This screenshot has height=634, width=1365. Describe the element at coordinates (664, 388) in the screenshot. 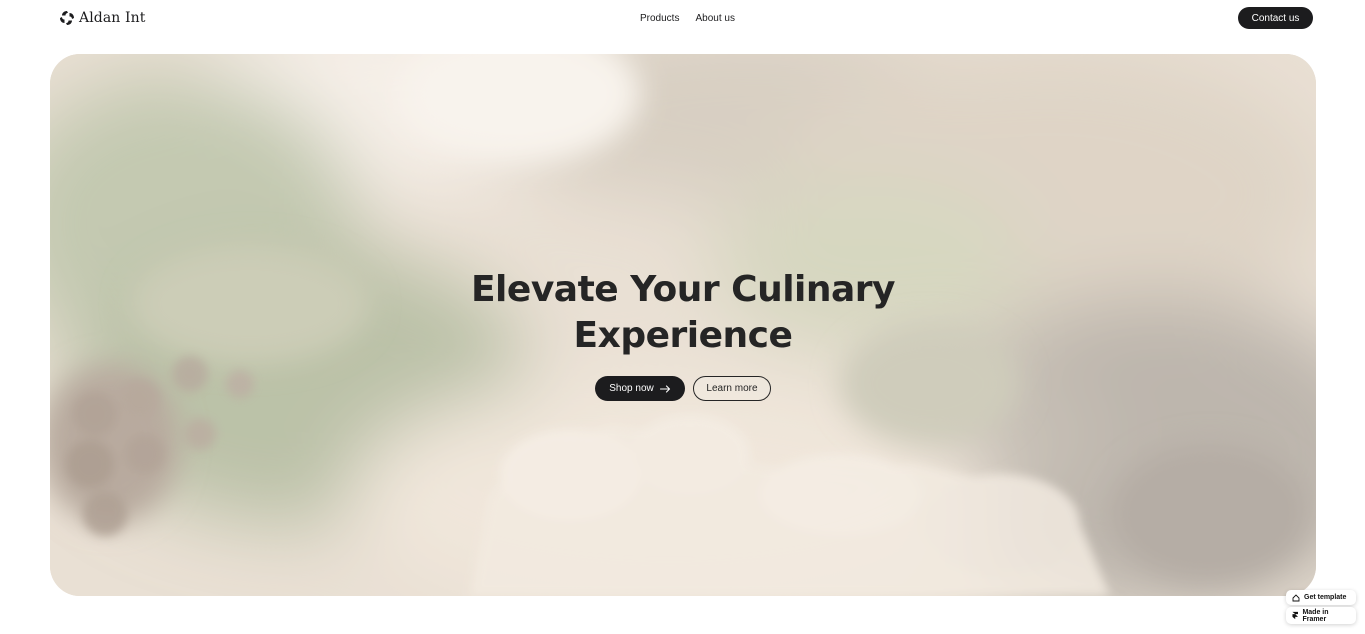

I see `arrow-right-icon` at that location.